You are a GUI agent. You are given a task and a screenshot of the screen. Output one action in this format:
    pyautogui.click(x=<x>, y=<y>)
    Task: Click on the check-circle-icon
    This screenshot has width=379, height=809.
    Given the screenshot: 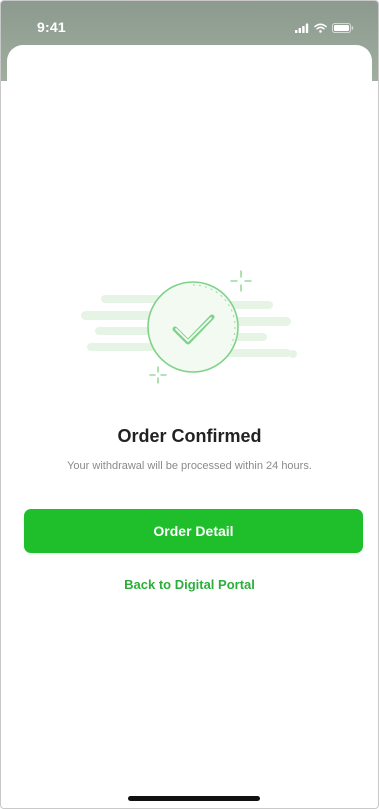 What is the action you would take?
    pyautogui.click(x=193, y=327)
    